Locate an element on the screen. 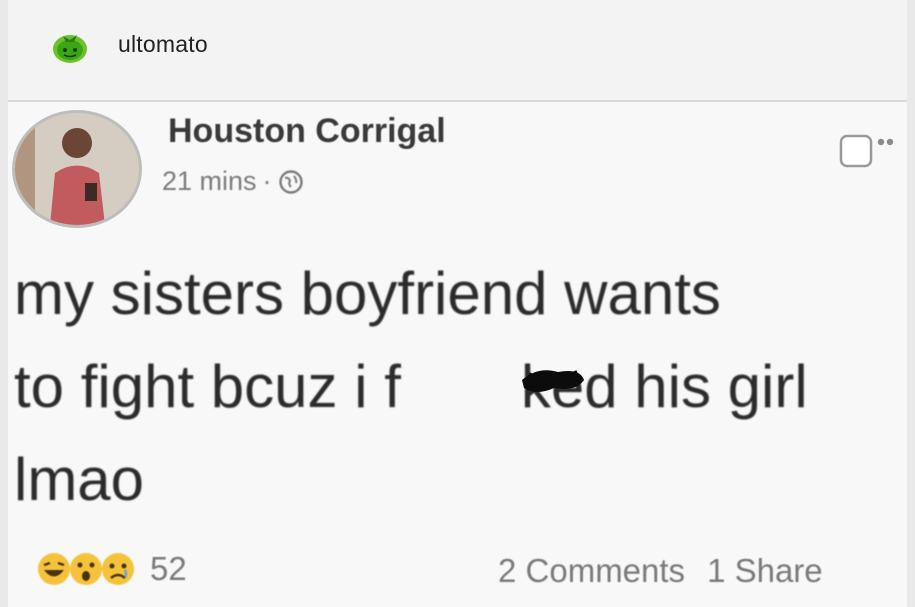 The width and height of the screenshot is (915, 607). tomato-logo-icon is located at coordinates (70, 49).